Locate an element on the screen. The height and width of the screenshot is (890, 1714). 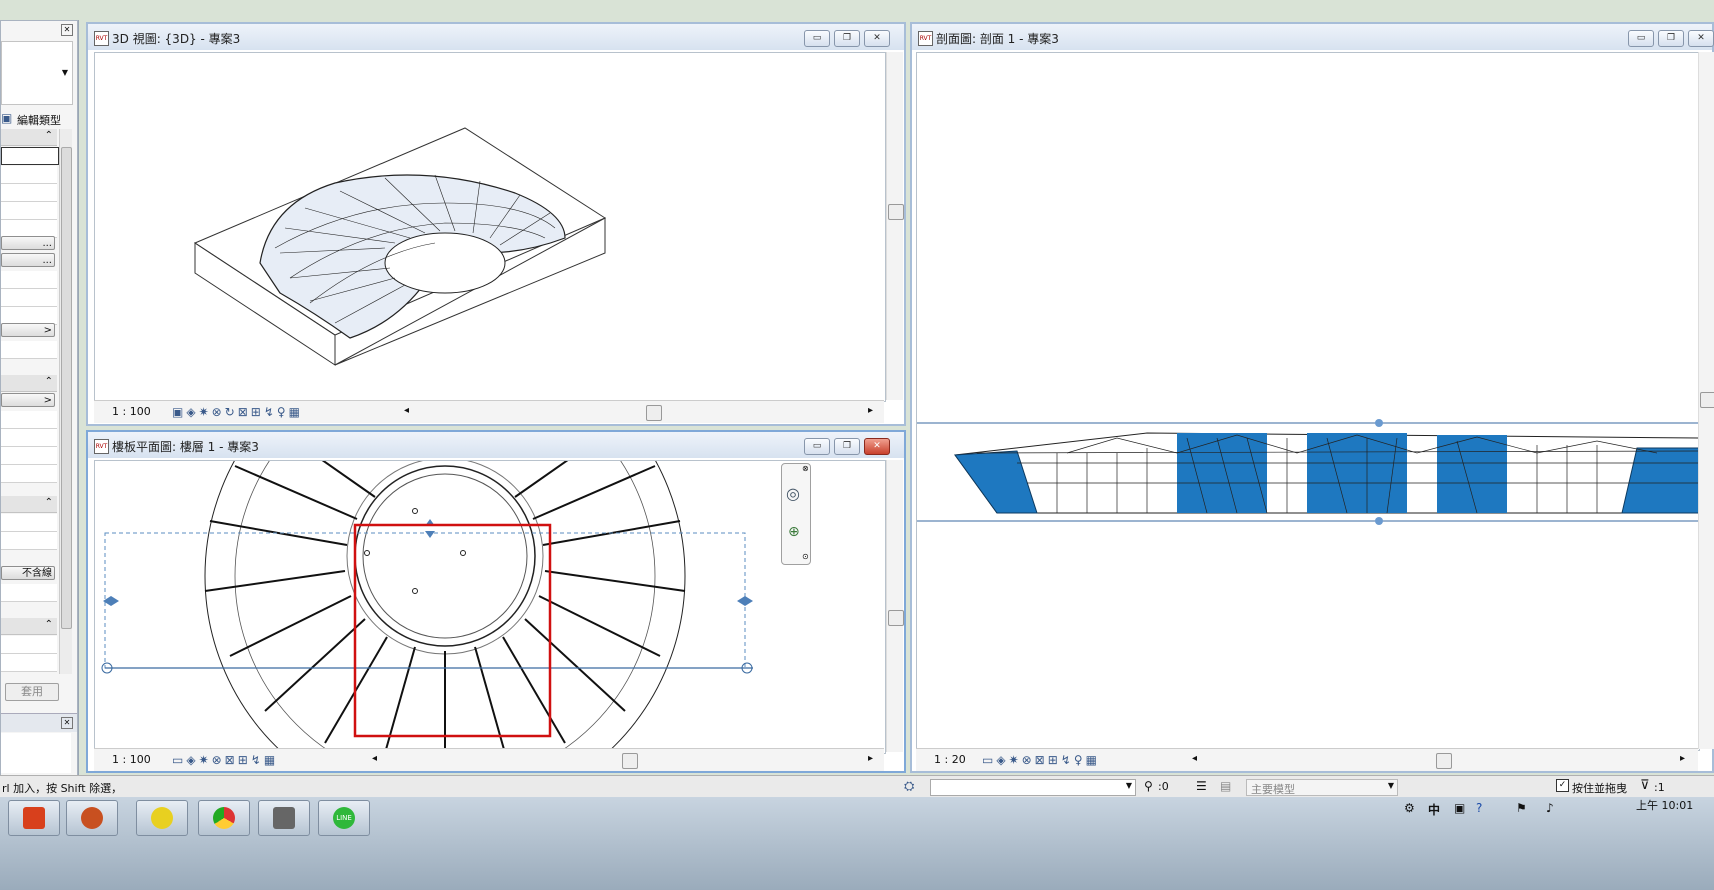
view-title-bar: RVT 樓板平面圖: 樓層 1 - 專案3 ▭ ❐ ✕ is located at coordinates (496, 445).